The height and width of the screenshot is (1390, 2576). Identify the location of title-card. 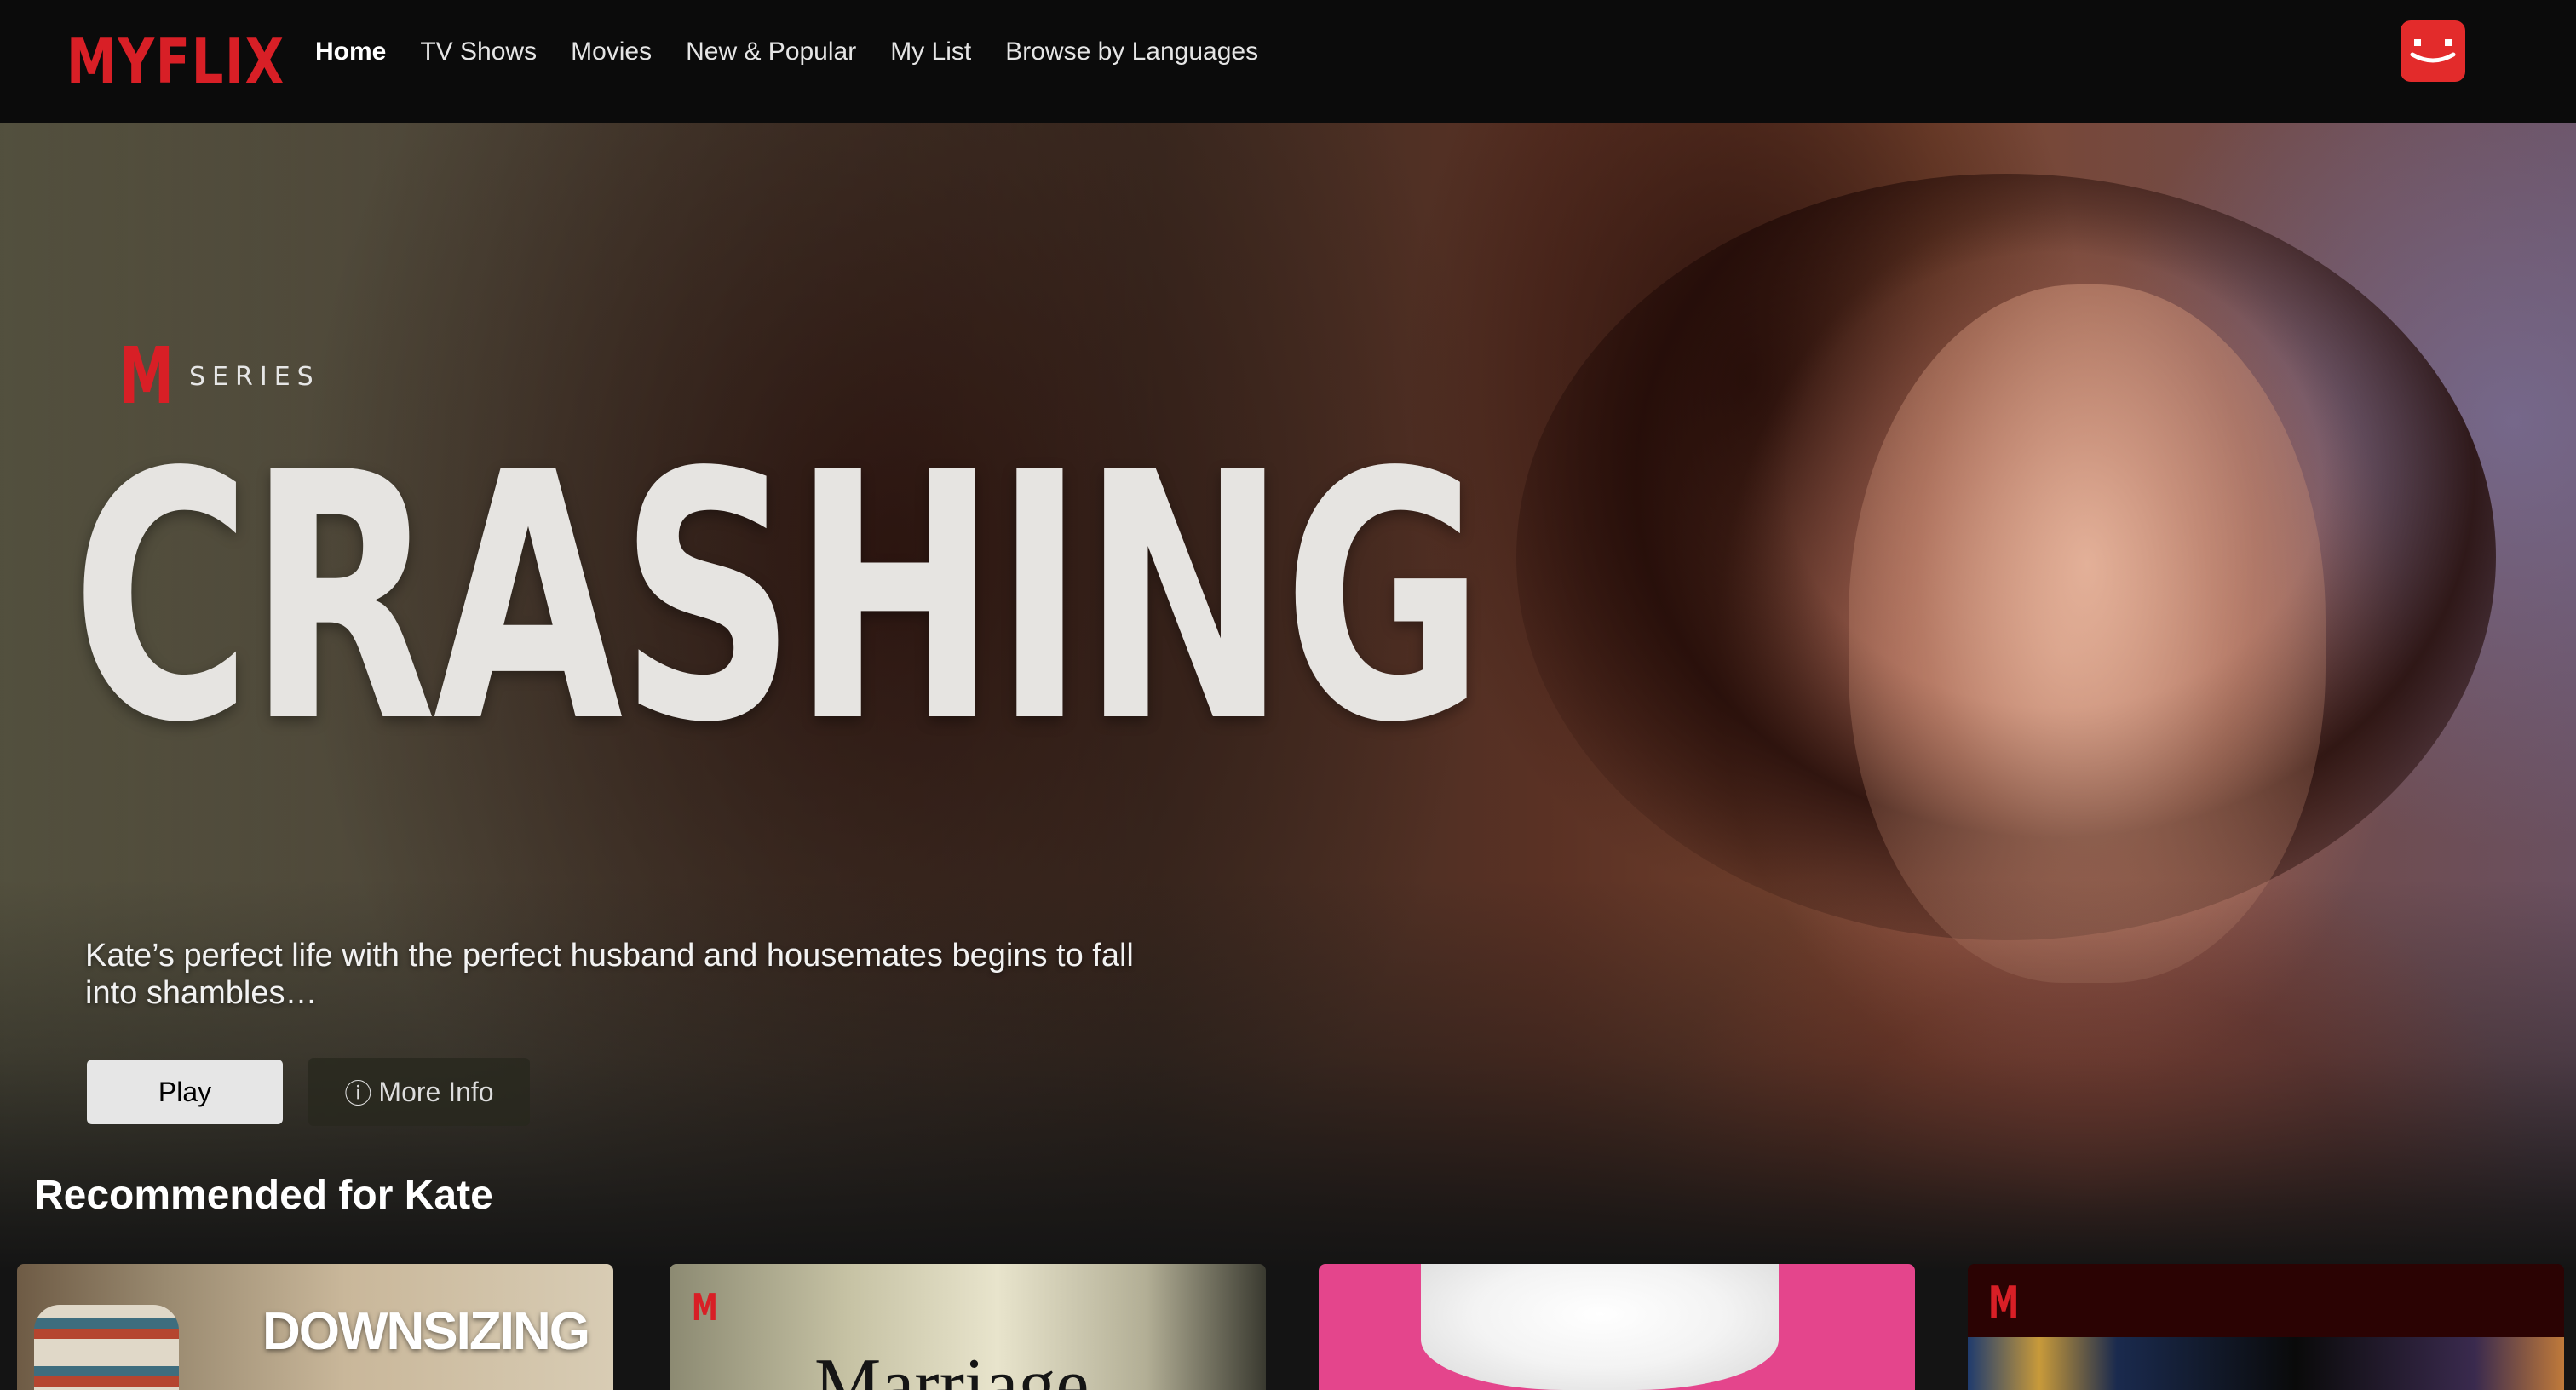
(1617, 1327).